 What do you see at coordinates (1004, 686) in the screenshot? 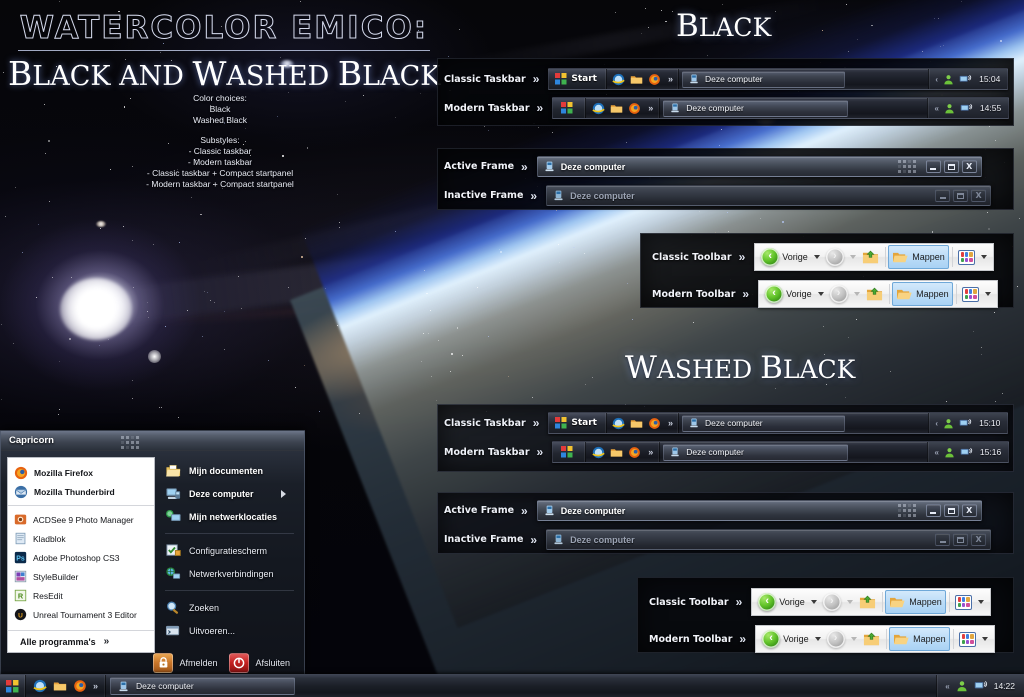
I see `clock: 14:22` at bounding box center [1004, 686].